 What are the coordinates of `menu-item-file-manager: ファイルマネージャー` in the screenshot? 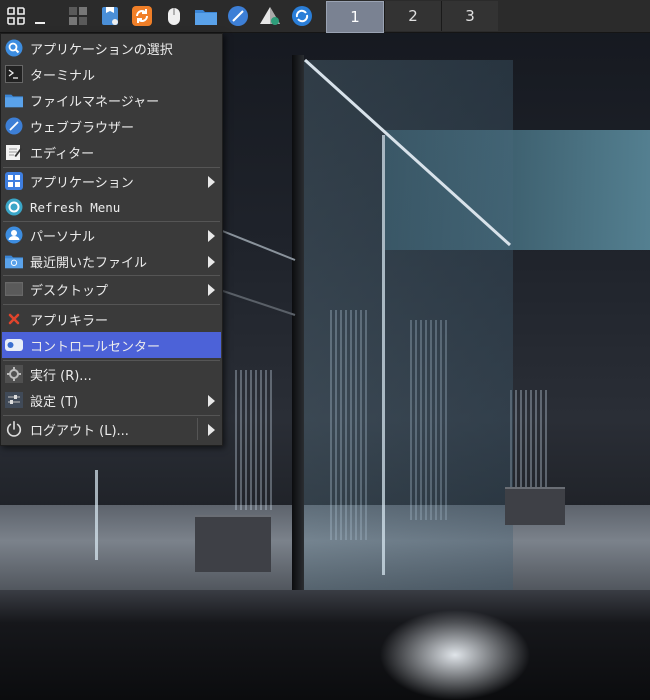 It's located at (111, 100).